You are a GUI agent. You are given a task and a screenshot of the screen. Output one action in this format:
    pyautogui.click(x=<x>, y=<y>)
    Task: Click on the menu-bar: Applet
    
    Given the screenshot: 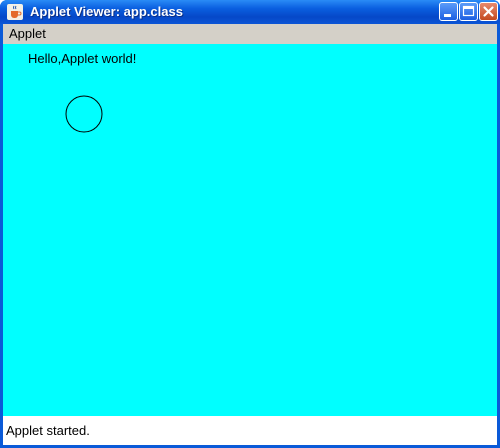 What is the action you would take?
    pyautogui.click(x=250, y=34)
    